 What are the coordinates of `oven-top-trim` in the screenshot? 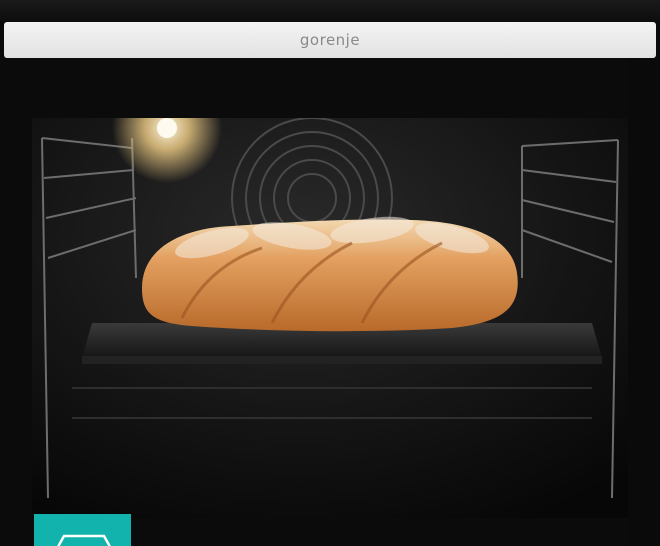 It's located at (330, 11).